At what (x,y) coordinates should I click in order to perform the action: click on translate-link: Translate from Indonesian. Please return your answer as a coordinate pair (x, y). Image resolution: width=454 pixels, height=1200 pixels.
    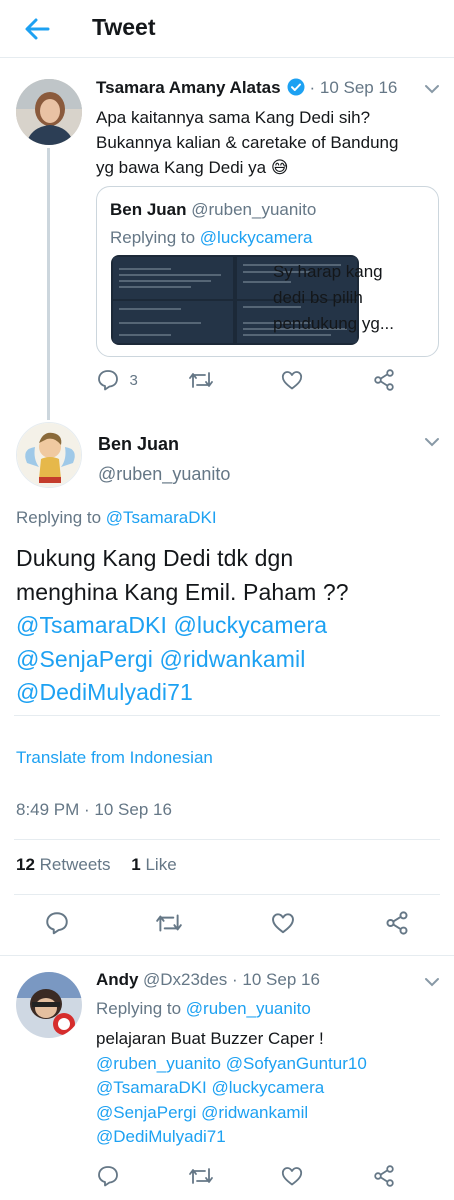
    Looking at the image, I should click on (114, 758).